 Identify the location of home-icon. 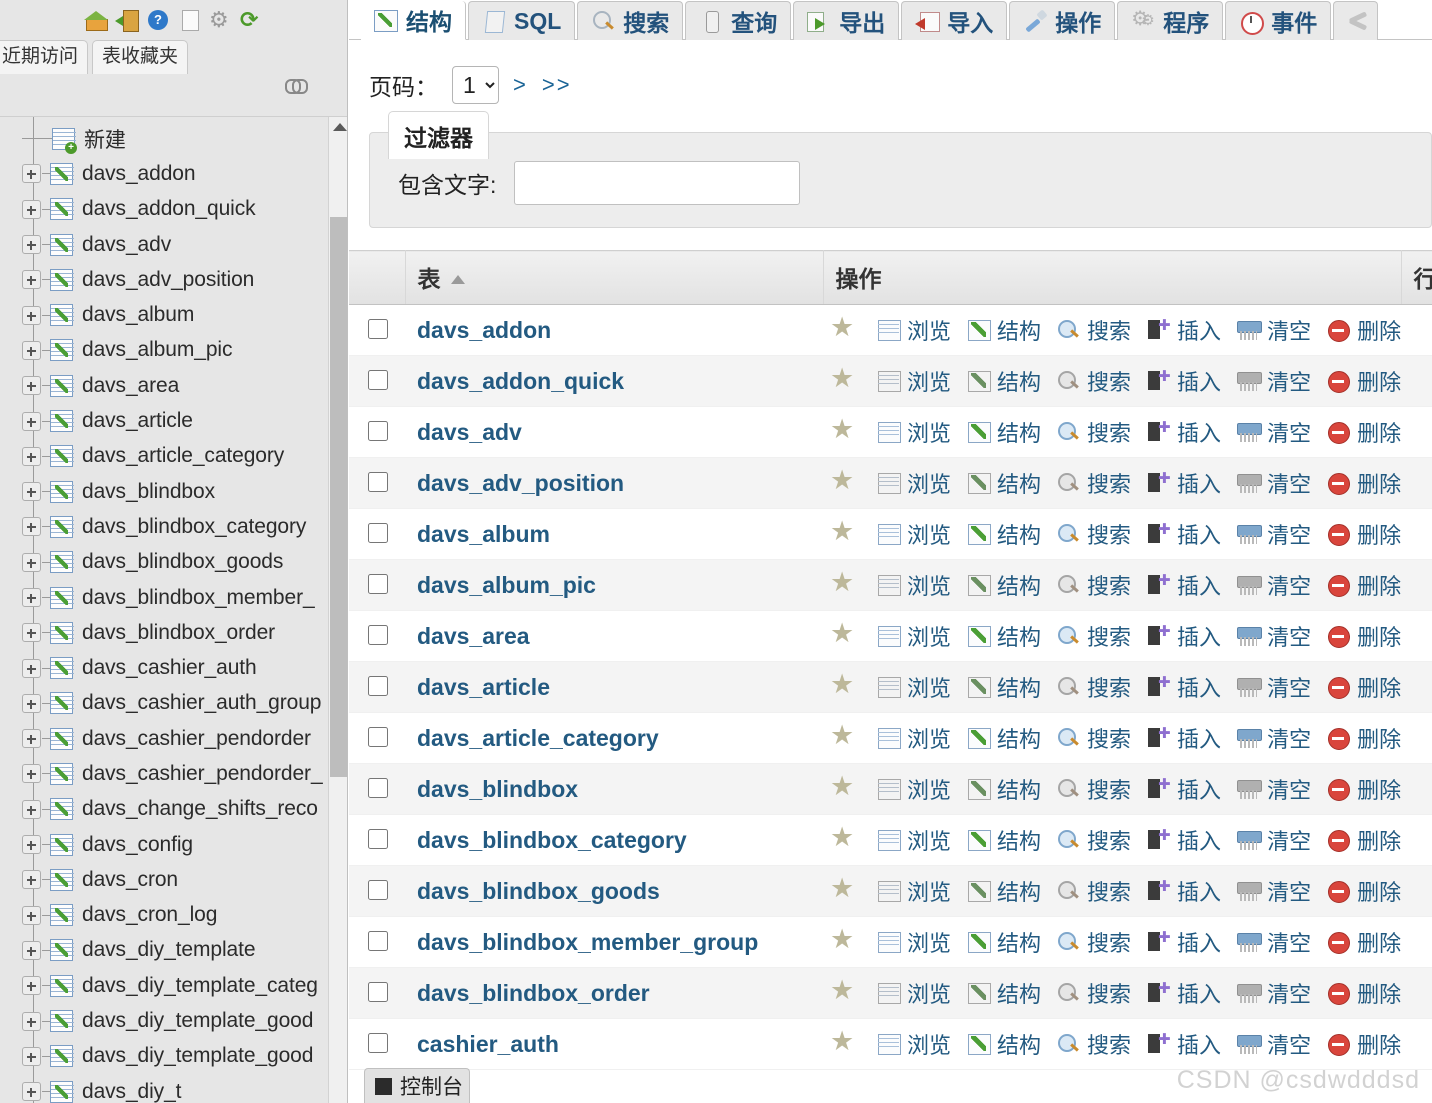
(96, 20).